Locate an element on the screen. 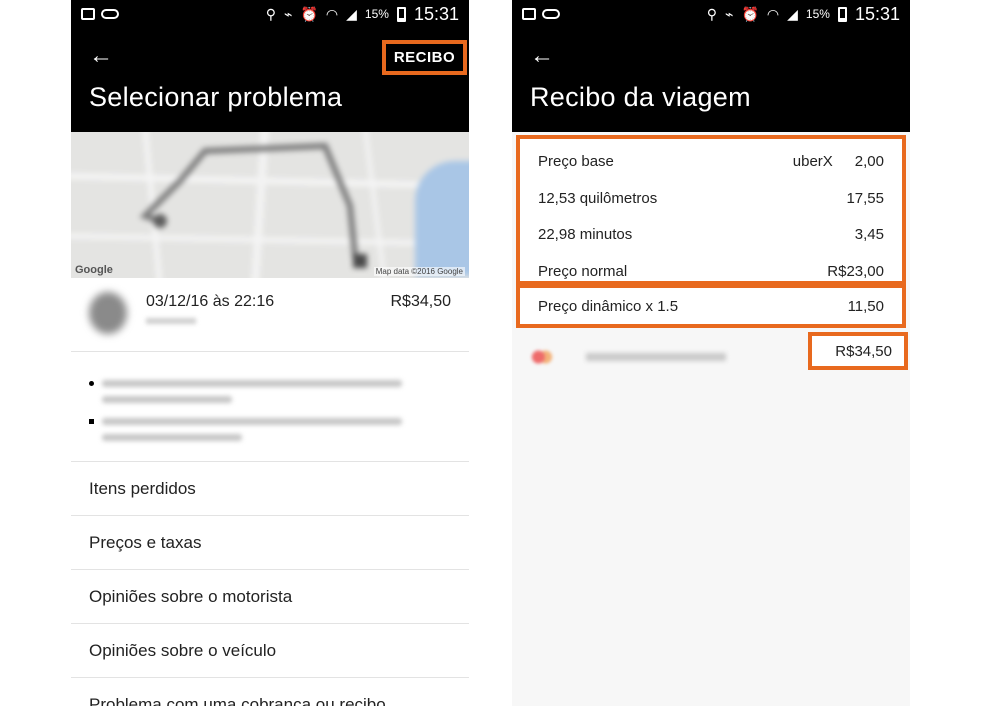  payment-method-blurred is located at coordinates (656, 357).